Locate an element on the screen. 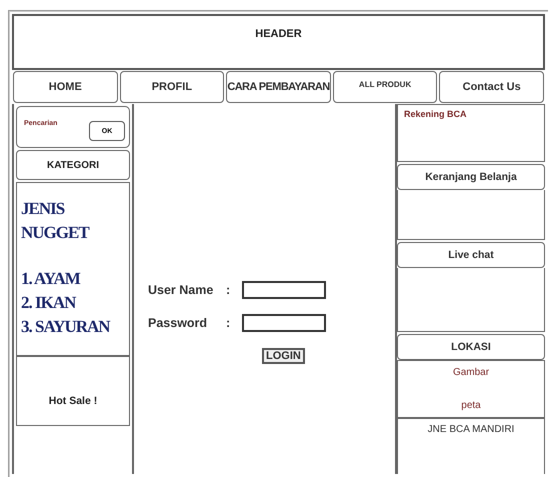 This screenshot has width=550, height=477. shipping-panel: JNE BCA MANDIRI is located at coordinates (471, 446).